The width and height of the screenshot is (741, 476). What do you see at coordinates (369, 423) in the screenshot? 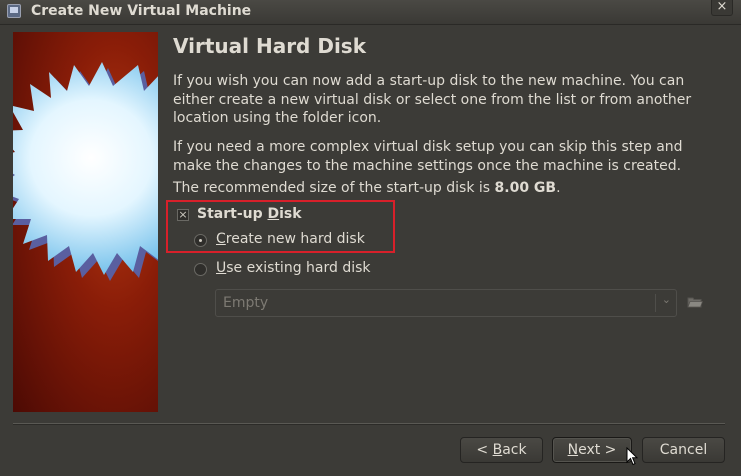
I see `button-separator` at bounding box center [369, 423].